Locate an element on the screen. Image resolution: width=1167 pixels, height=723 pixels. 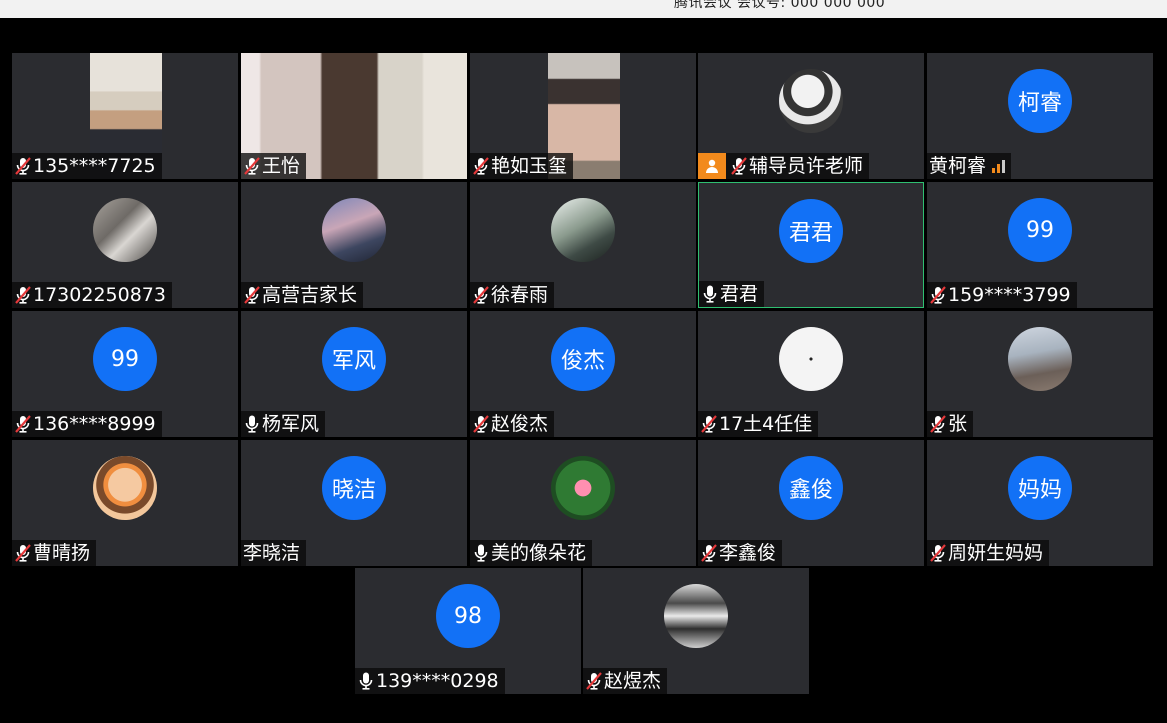
participant-name: 辅导员许老师 is located at coordinates (806, 166).